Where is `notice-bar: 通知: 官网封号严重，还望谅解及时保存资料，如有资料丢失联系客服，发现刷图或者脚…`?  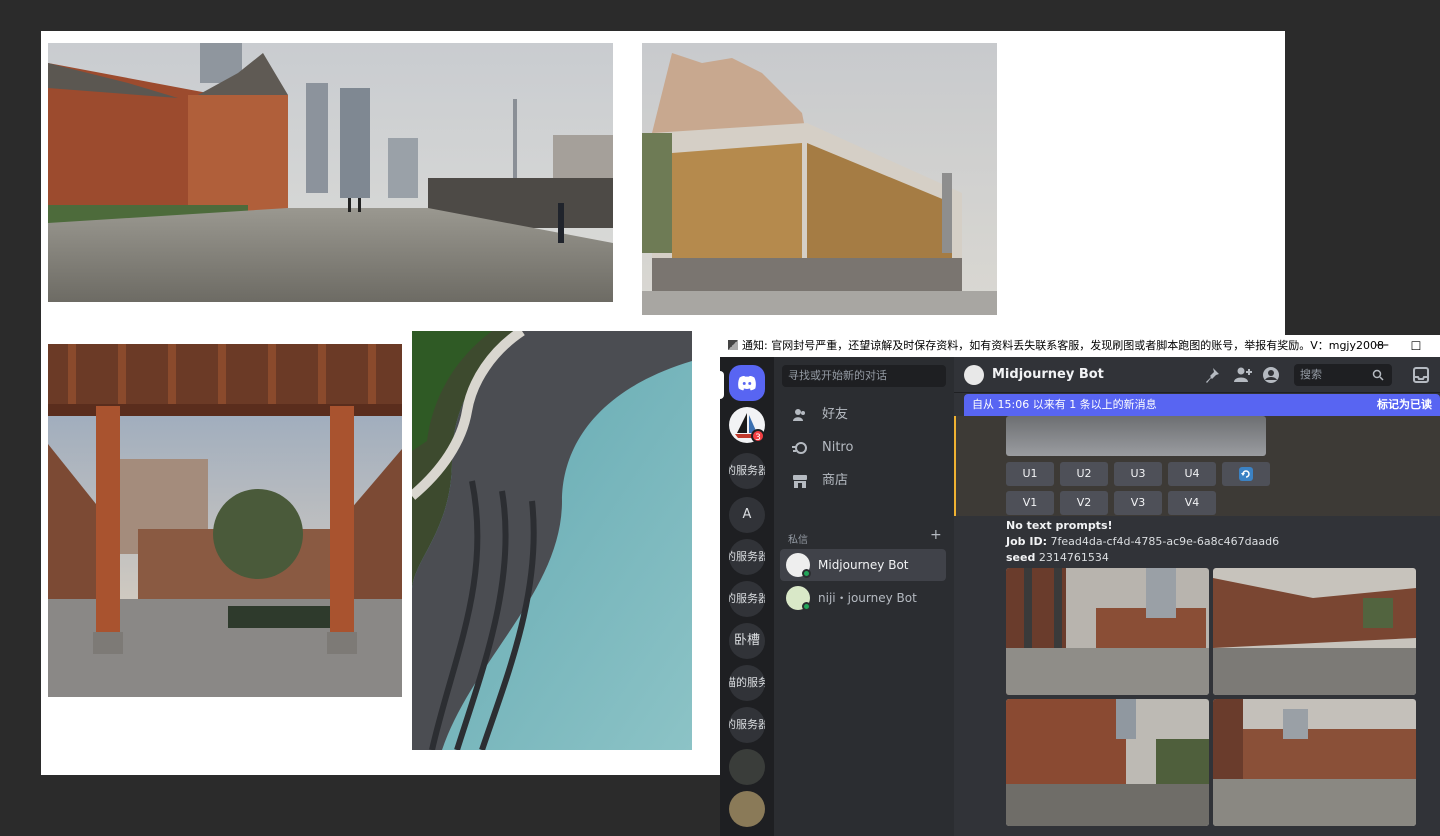
notice-bar: 通知: 官网封号严重，还望谅解及时保存资料，如有资料丢失联系客服，发现刷图或者脚… is located at coordinates (1080, 346).